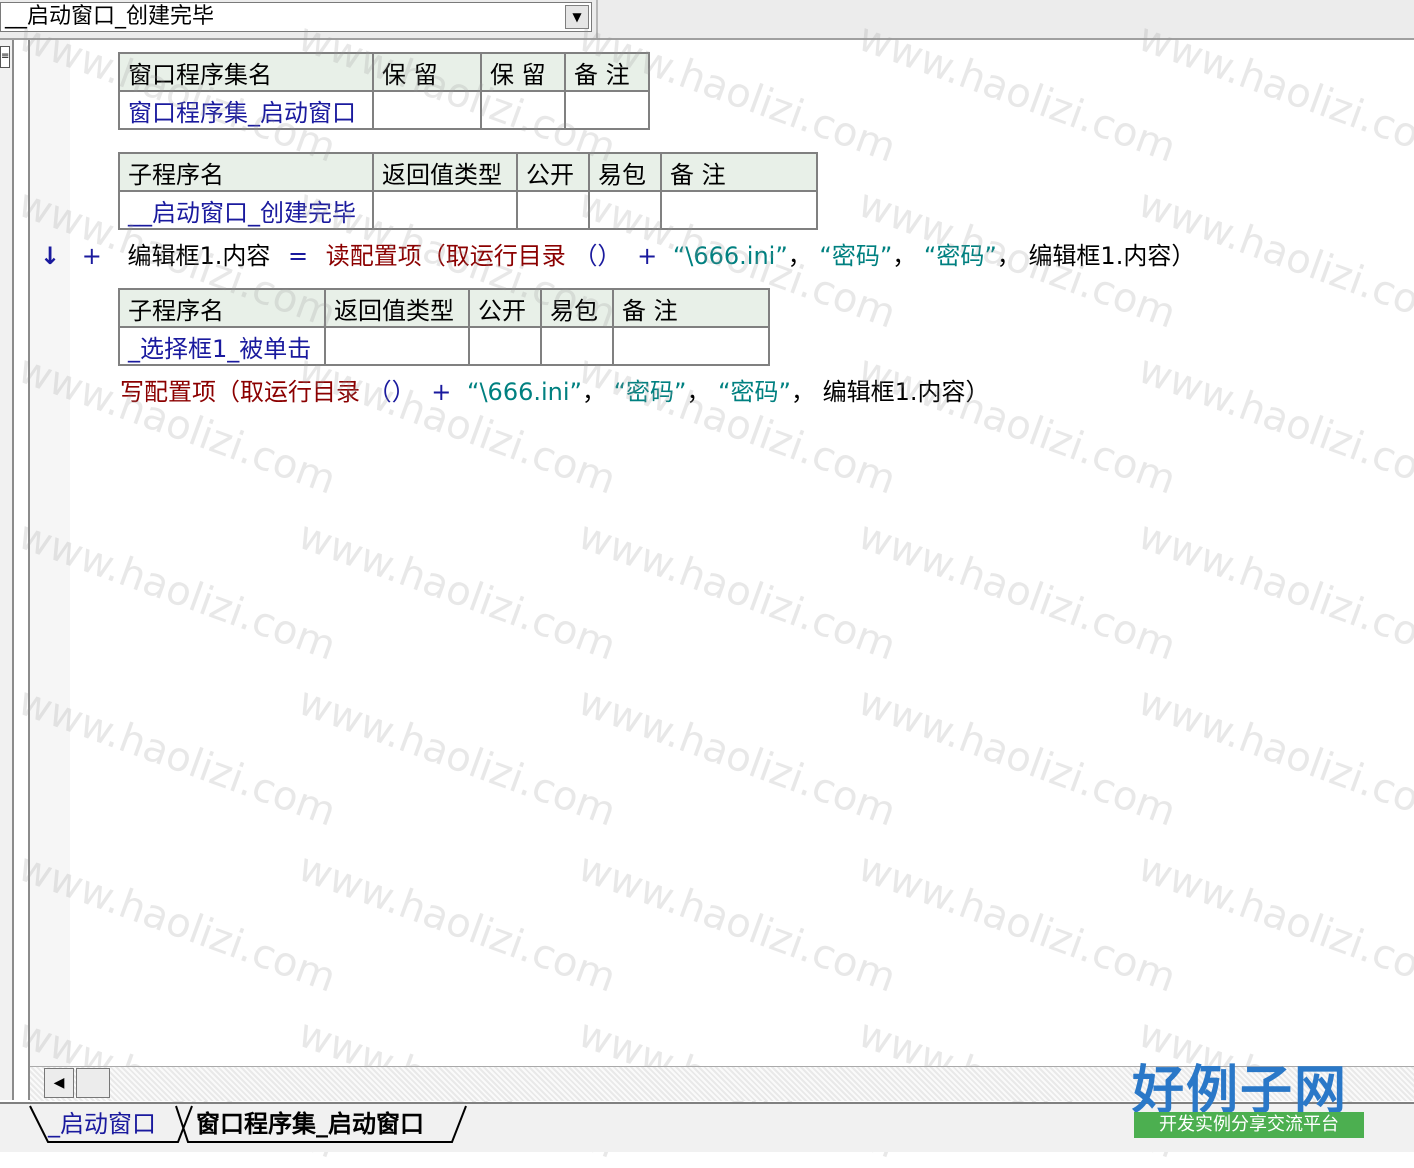 Image resolution: width=1414 pixels, height=1168 pixels. I want to click on subroutine-table-2: 子程序名 返回值类型 公开 易包 备 注 _选择框1_被单击, so click(444, 327).